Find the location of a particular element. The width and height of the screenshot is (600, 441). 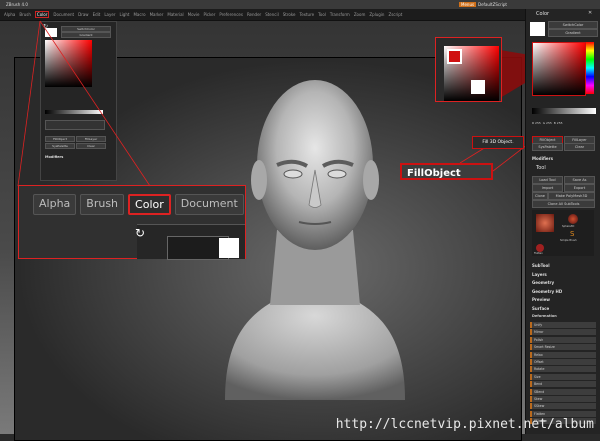

save-as-button: Save As is located at coordinates (579, 180).